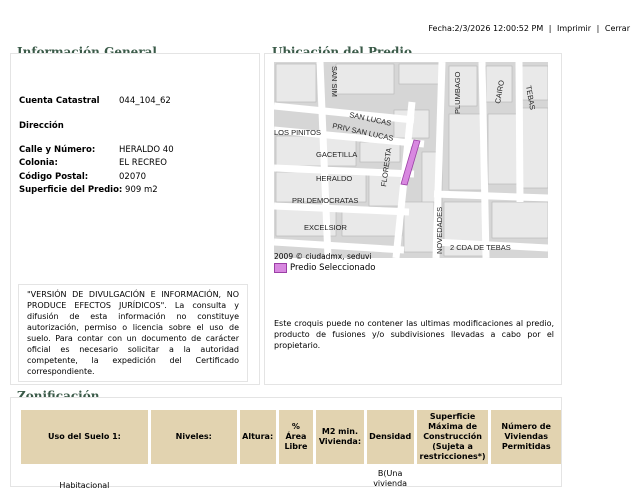 Image resolution: width=640 pixels, height=496 pixels. Describe the element at coordinates (59, 101) in the screenshot. I see `cuenta-label: Cuenta Catastral` at that location.